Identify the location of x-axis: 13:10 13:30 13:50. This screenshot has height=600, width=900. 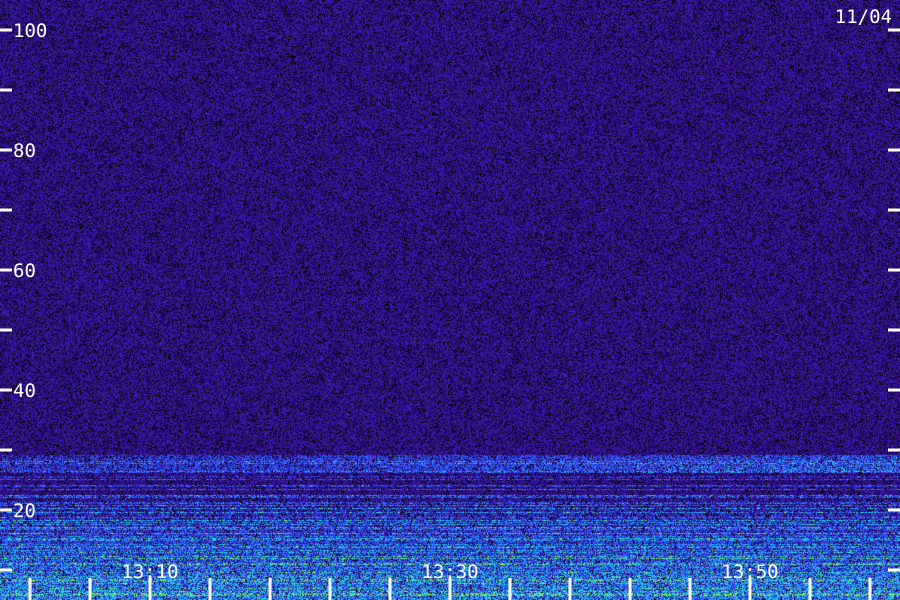
(450, 580).